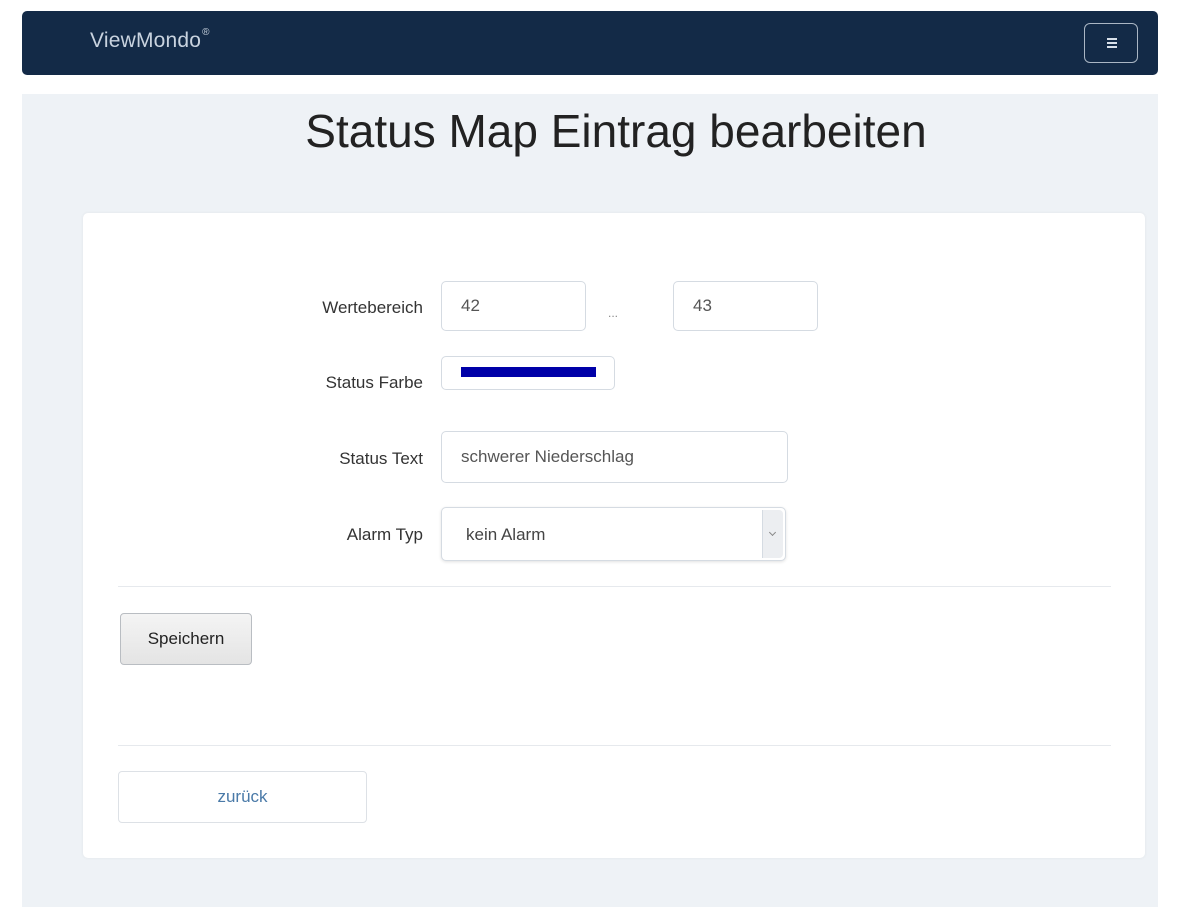 This screenshot has height=907, width=1188. Describe the element at coordinates (372, 307) in the screenshot. I see `range-label: Wertebereich` at that location.